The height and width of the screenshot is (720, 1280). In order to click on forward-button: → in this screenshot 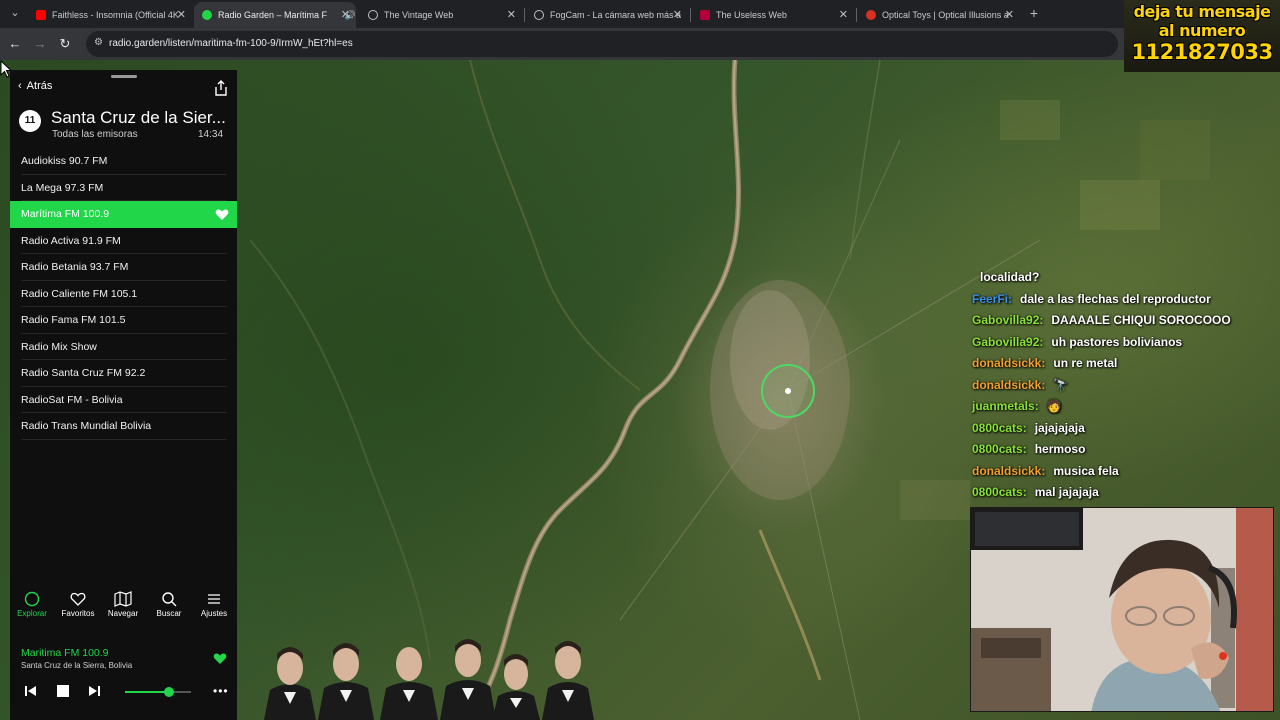, I will do `click(40, 44)`.